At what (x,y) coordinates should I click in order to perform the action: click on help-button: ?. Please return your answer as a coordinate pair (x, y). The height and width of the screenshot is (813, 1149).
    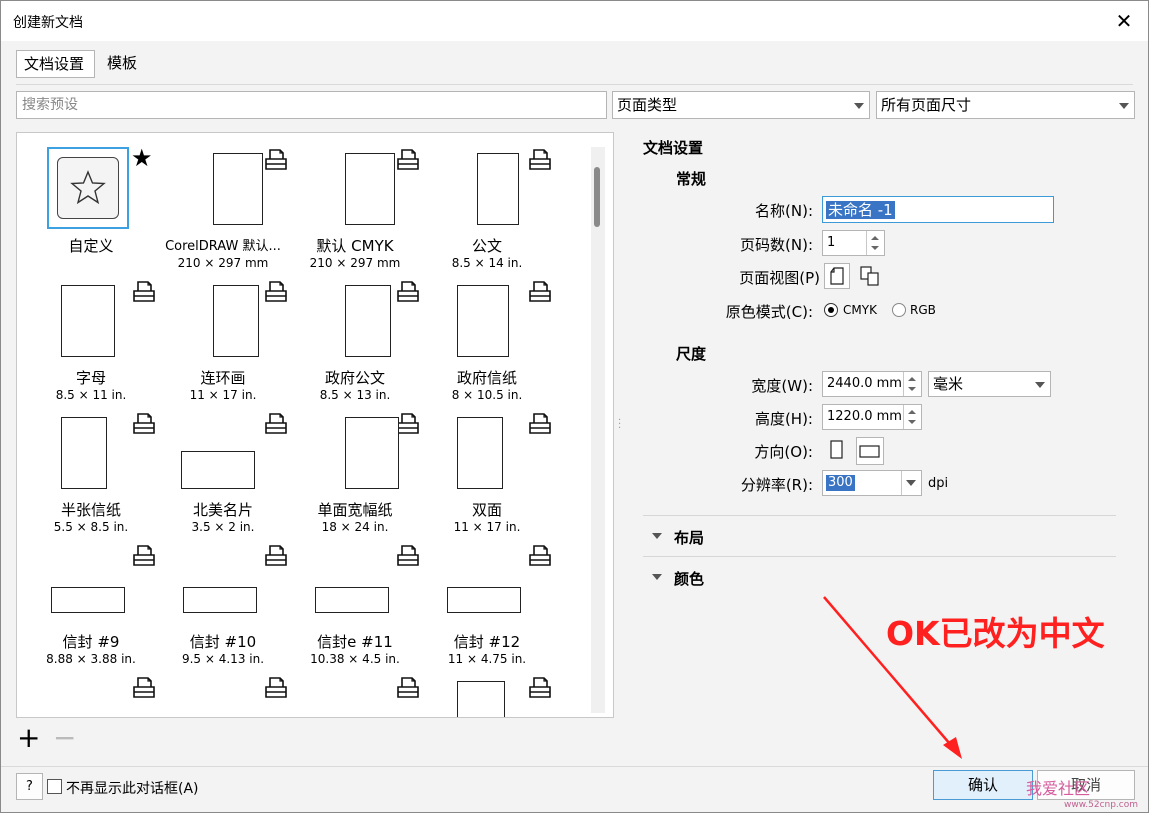
    Looking at the image, I should click on (29, 786).